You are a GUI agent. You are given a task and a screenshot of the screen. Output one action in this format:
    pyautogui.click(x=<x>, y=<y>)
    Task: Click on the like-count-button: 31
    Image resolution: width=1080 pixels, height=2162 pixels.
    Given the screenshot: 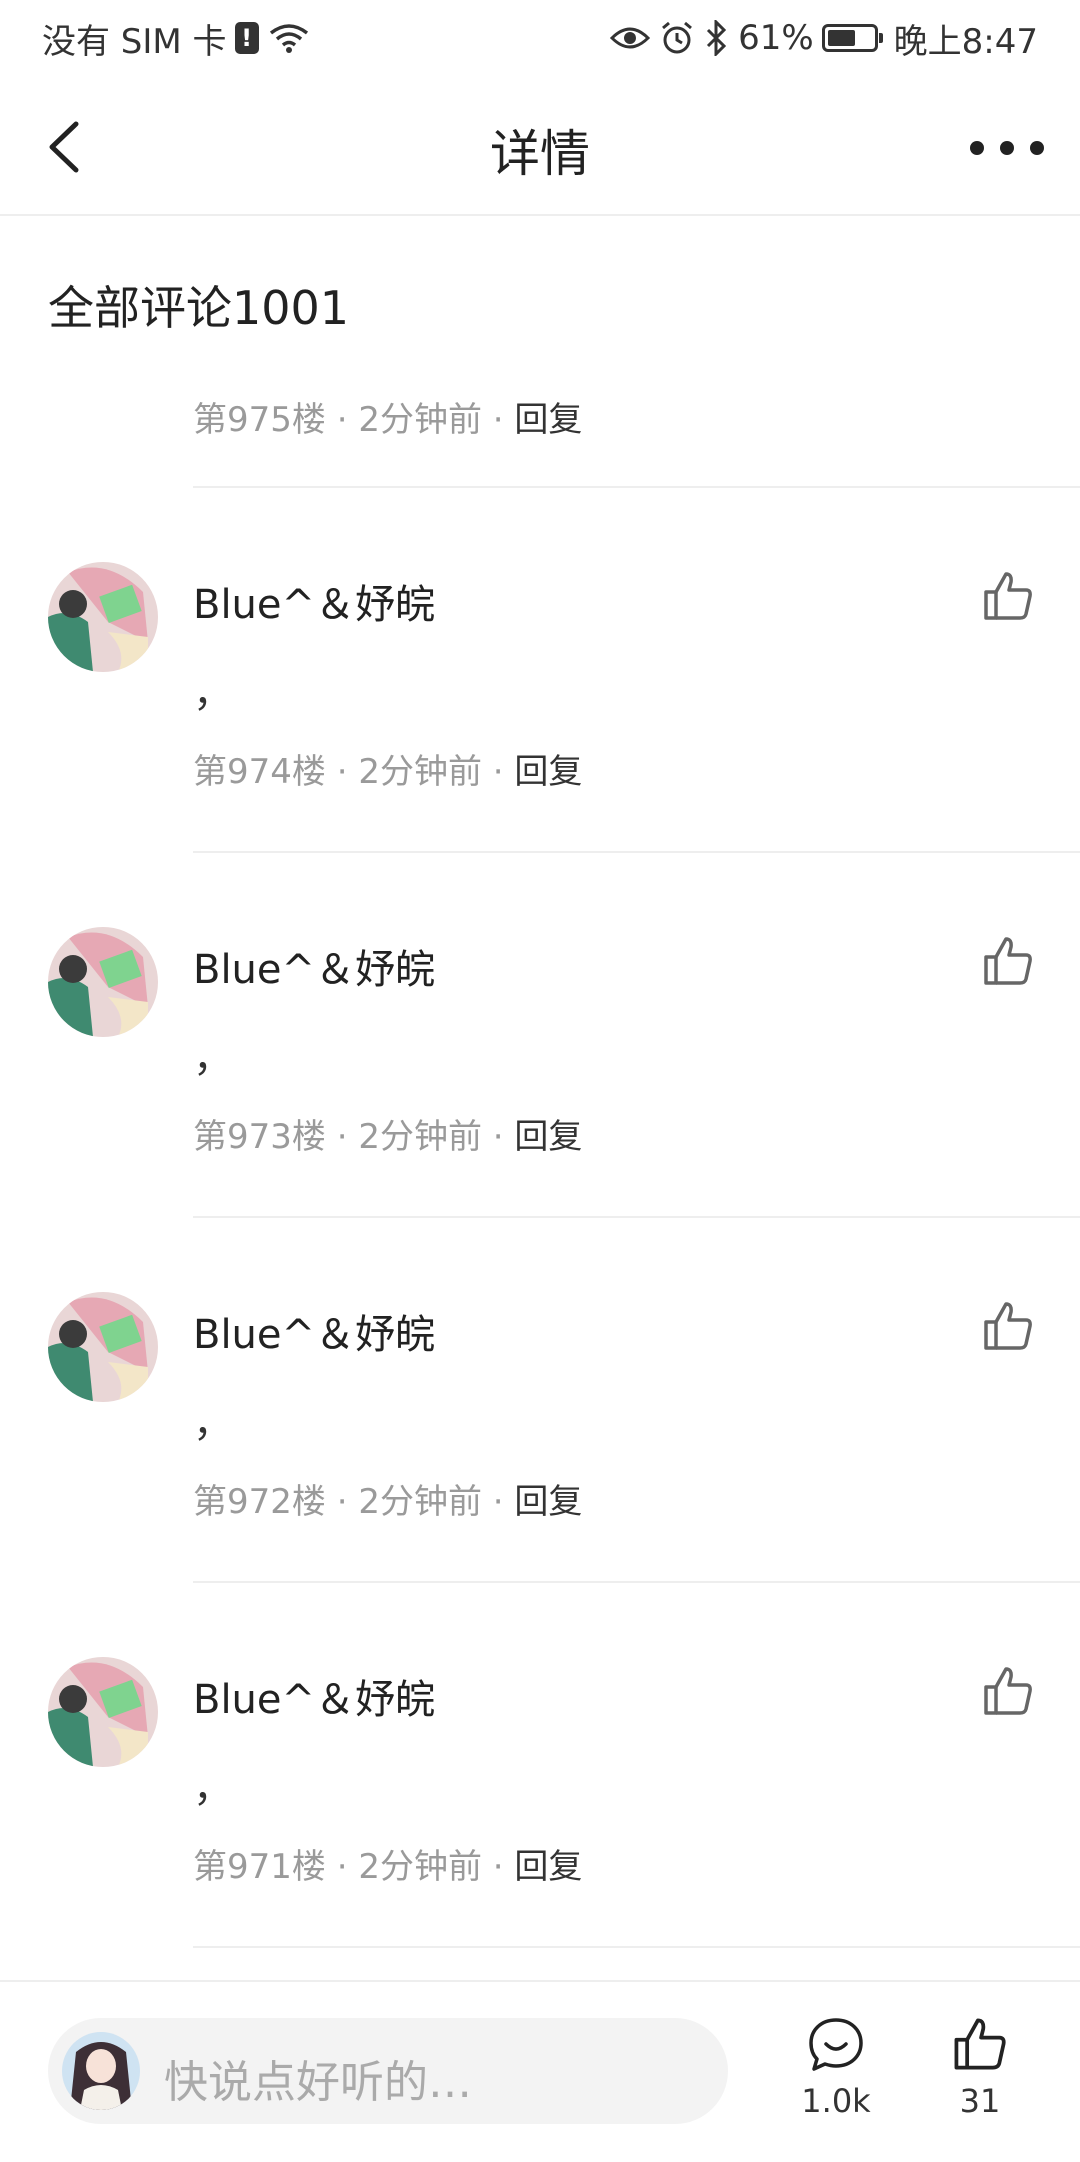 What is the action you would take?
    pyautogui.click(x=980, y=2067)
    